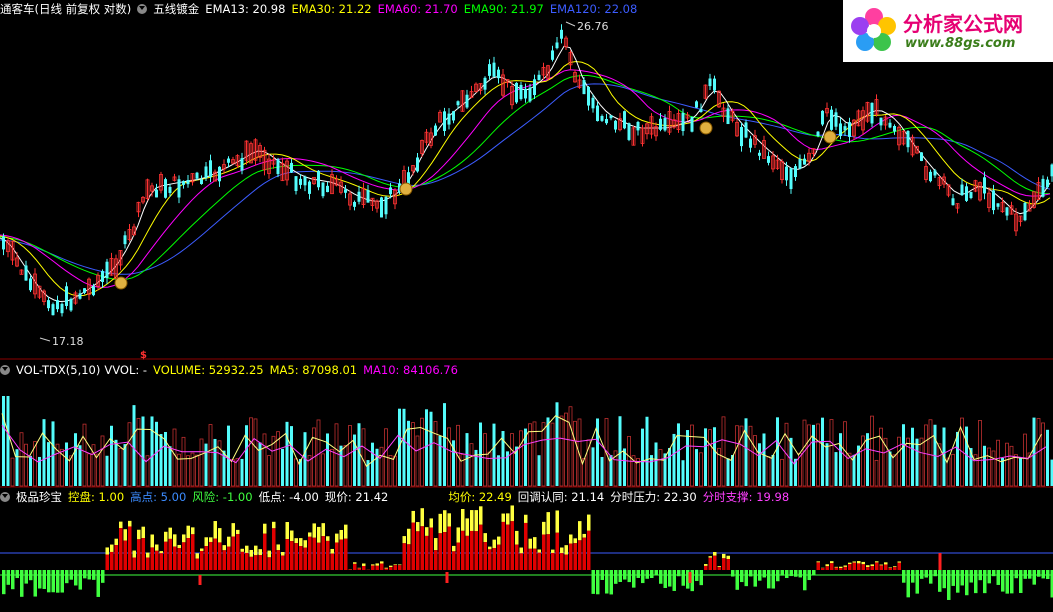  What do you see at coordinates (176, 9) in the screenshot?
I see `indicator-name: 五线镀金` at bounding box center [176, 9].